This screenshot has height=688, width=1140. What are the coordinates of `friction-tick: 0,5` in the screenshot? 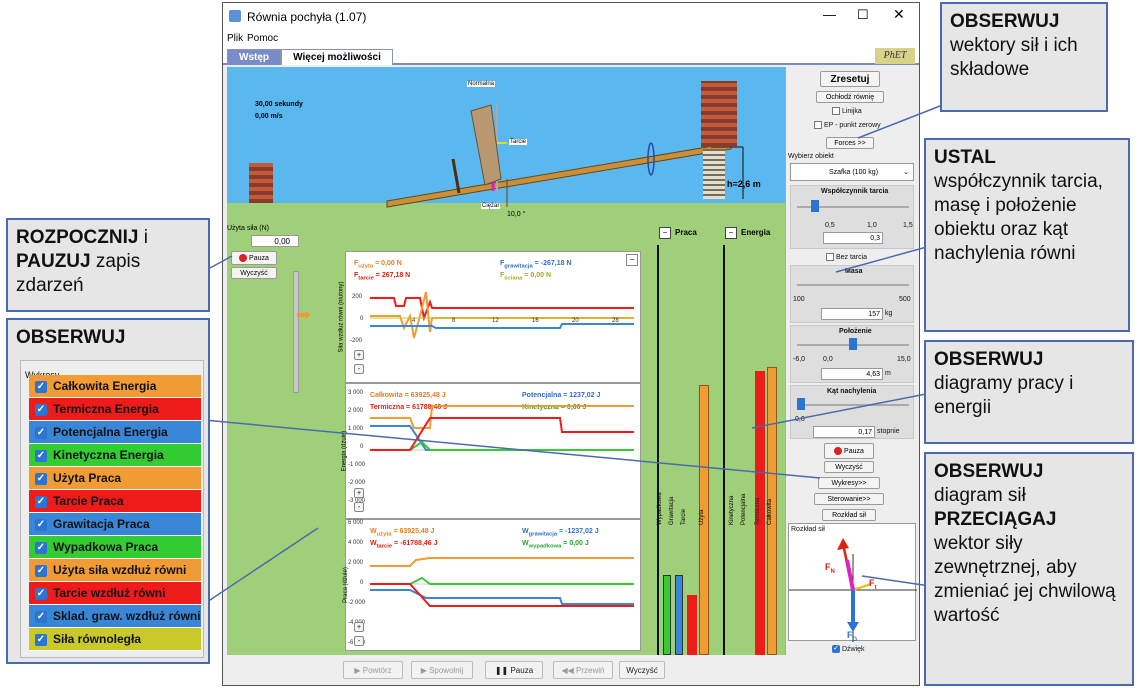 It's located at (830, 225).